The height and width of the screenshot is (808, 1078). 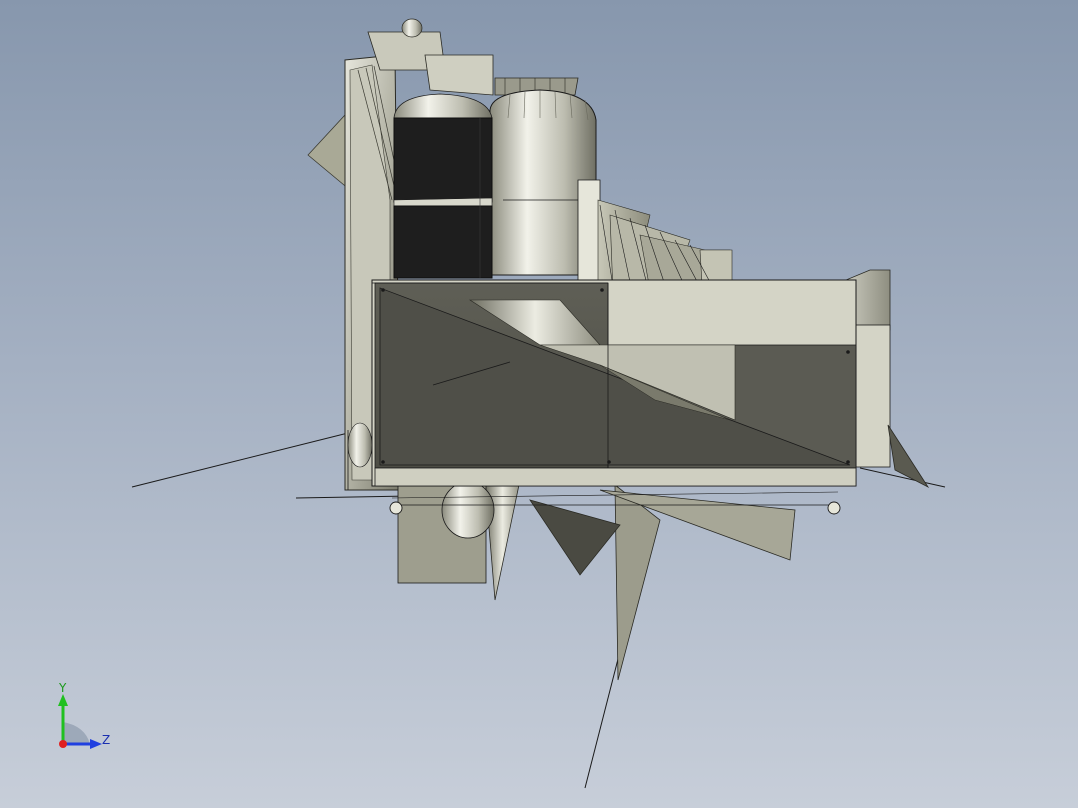 I want to click on x-axis-dot, so click(x=63, y=744).